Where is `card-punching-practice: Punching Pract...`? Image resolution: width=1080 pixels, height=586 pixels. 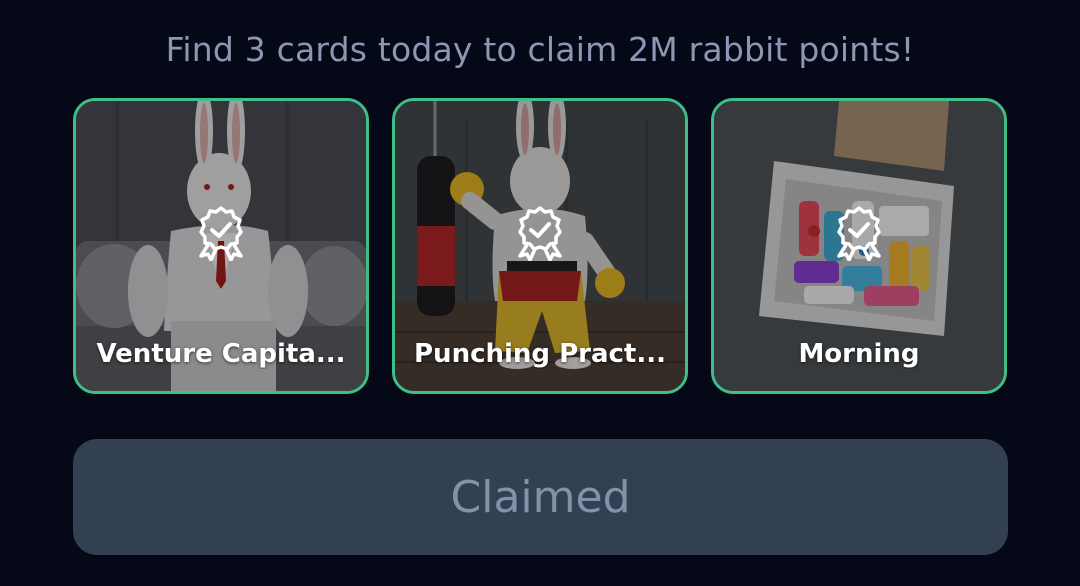
card-punching-practice: Punching Pract... is located at coordinates (540, 246).